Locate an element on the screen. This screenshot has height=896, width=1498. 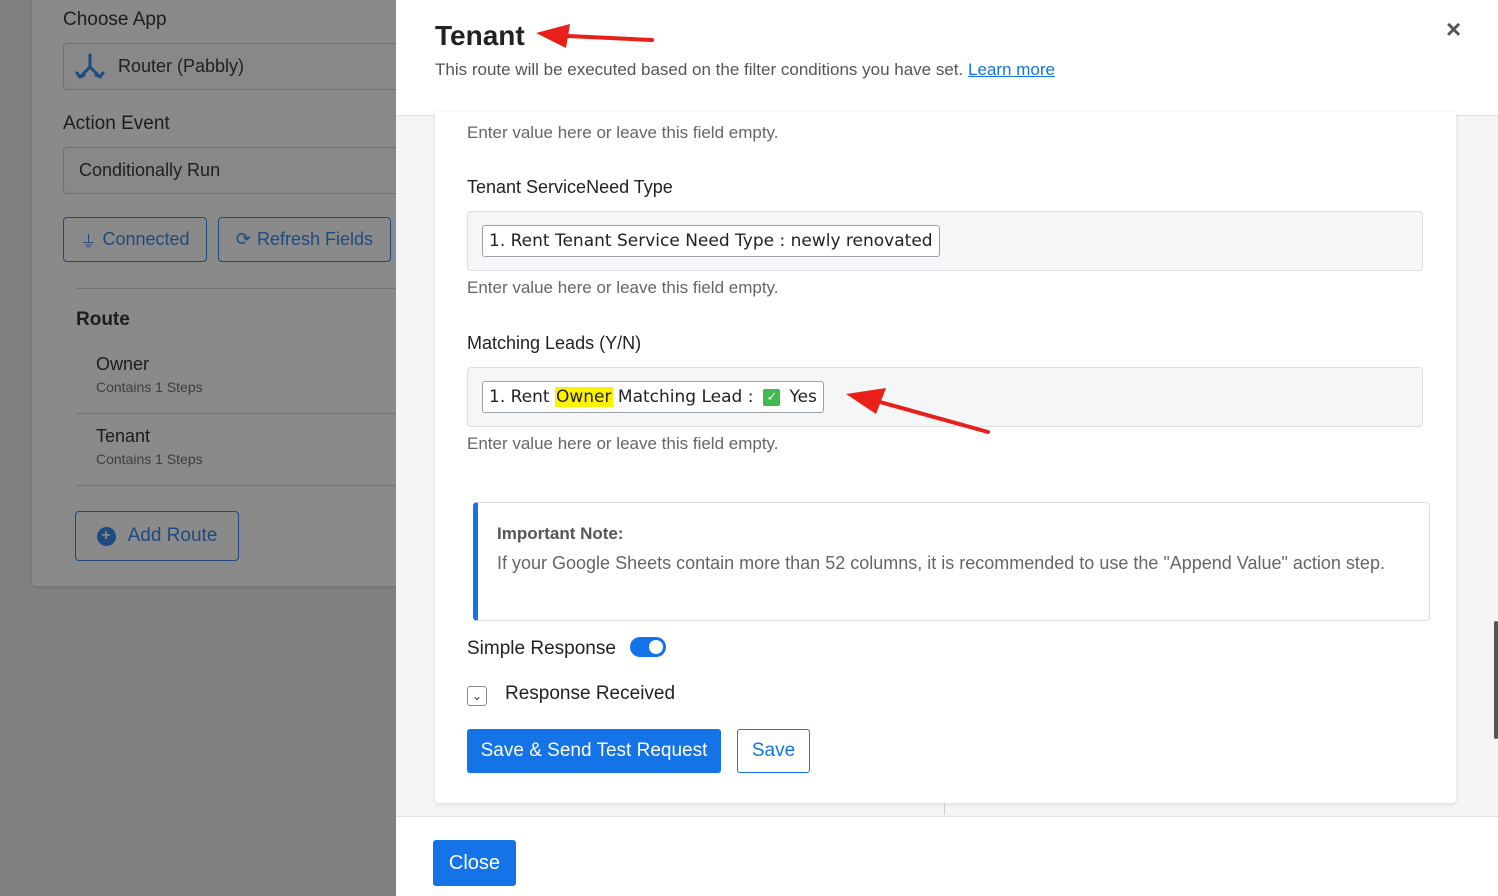
plug-icon: ⏚ is located at coordinates (88, 242).